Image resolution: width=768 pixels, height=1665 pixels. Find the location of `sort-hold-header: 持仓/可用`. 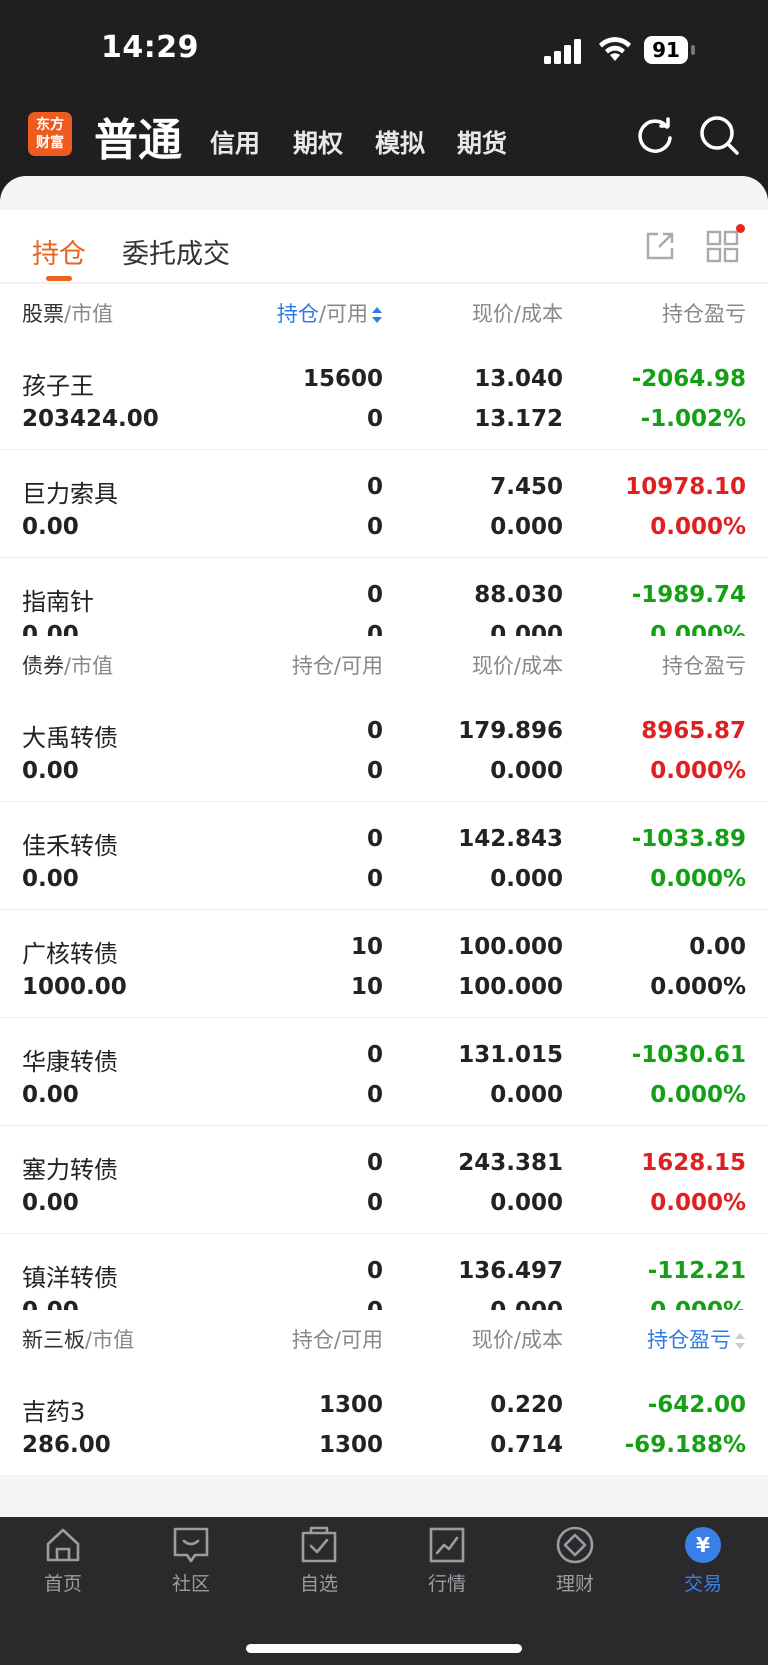

sort-hold-header: 持仓/可用 is located at coordinates (330, 313).